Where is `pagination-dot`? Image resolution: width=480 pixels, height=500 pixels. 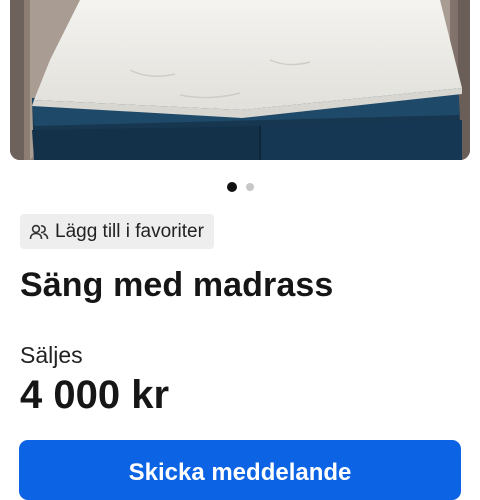 pagination-dot is located at coordinates (249, 187).